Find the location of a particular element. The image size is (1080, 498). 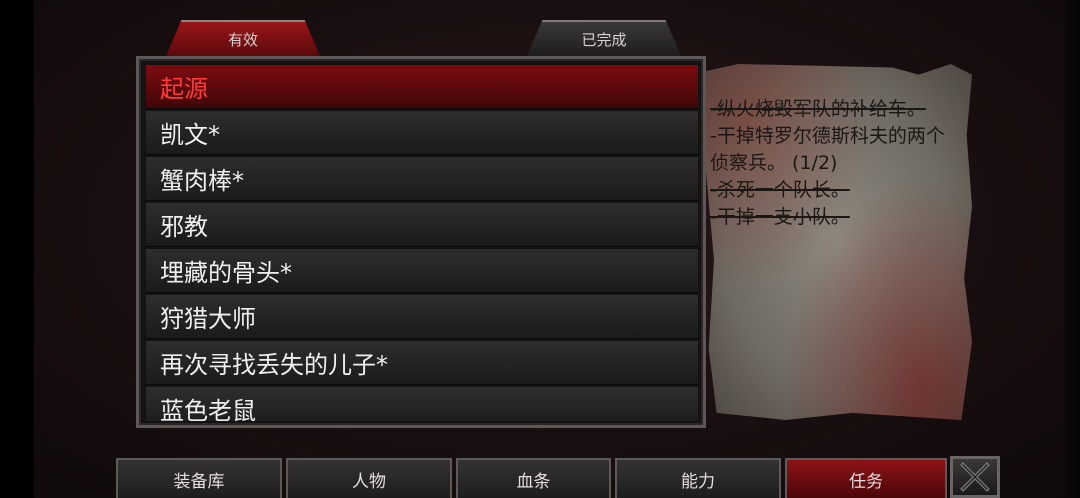

quest-item: 蟹肉棒* is located at coordinates (422, 179).